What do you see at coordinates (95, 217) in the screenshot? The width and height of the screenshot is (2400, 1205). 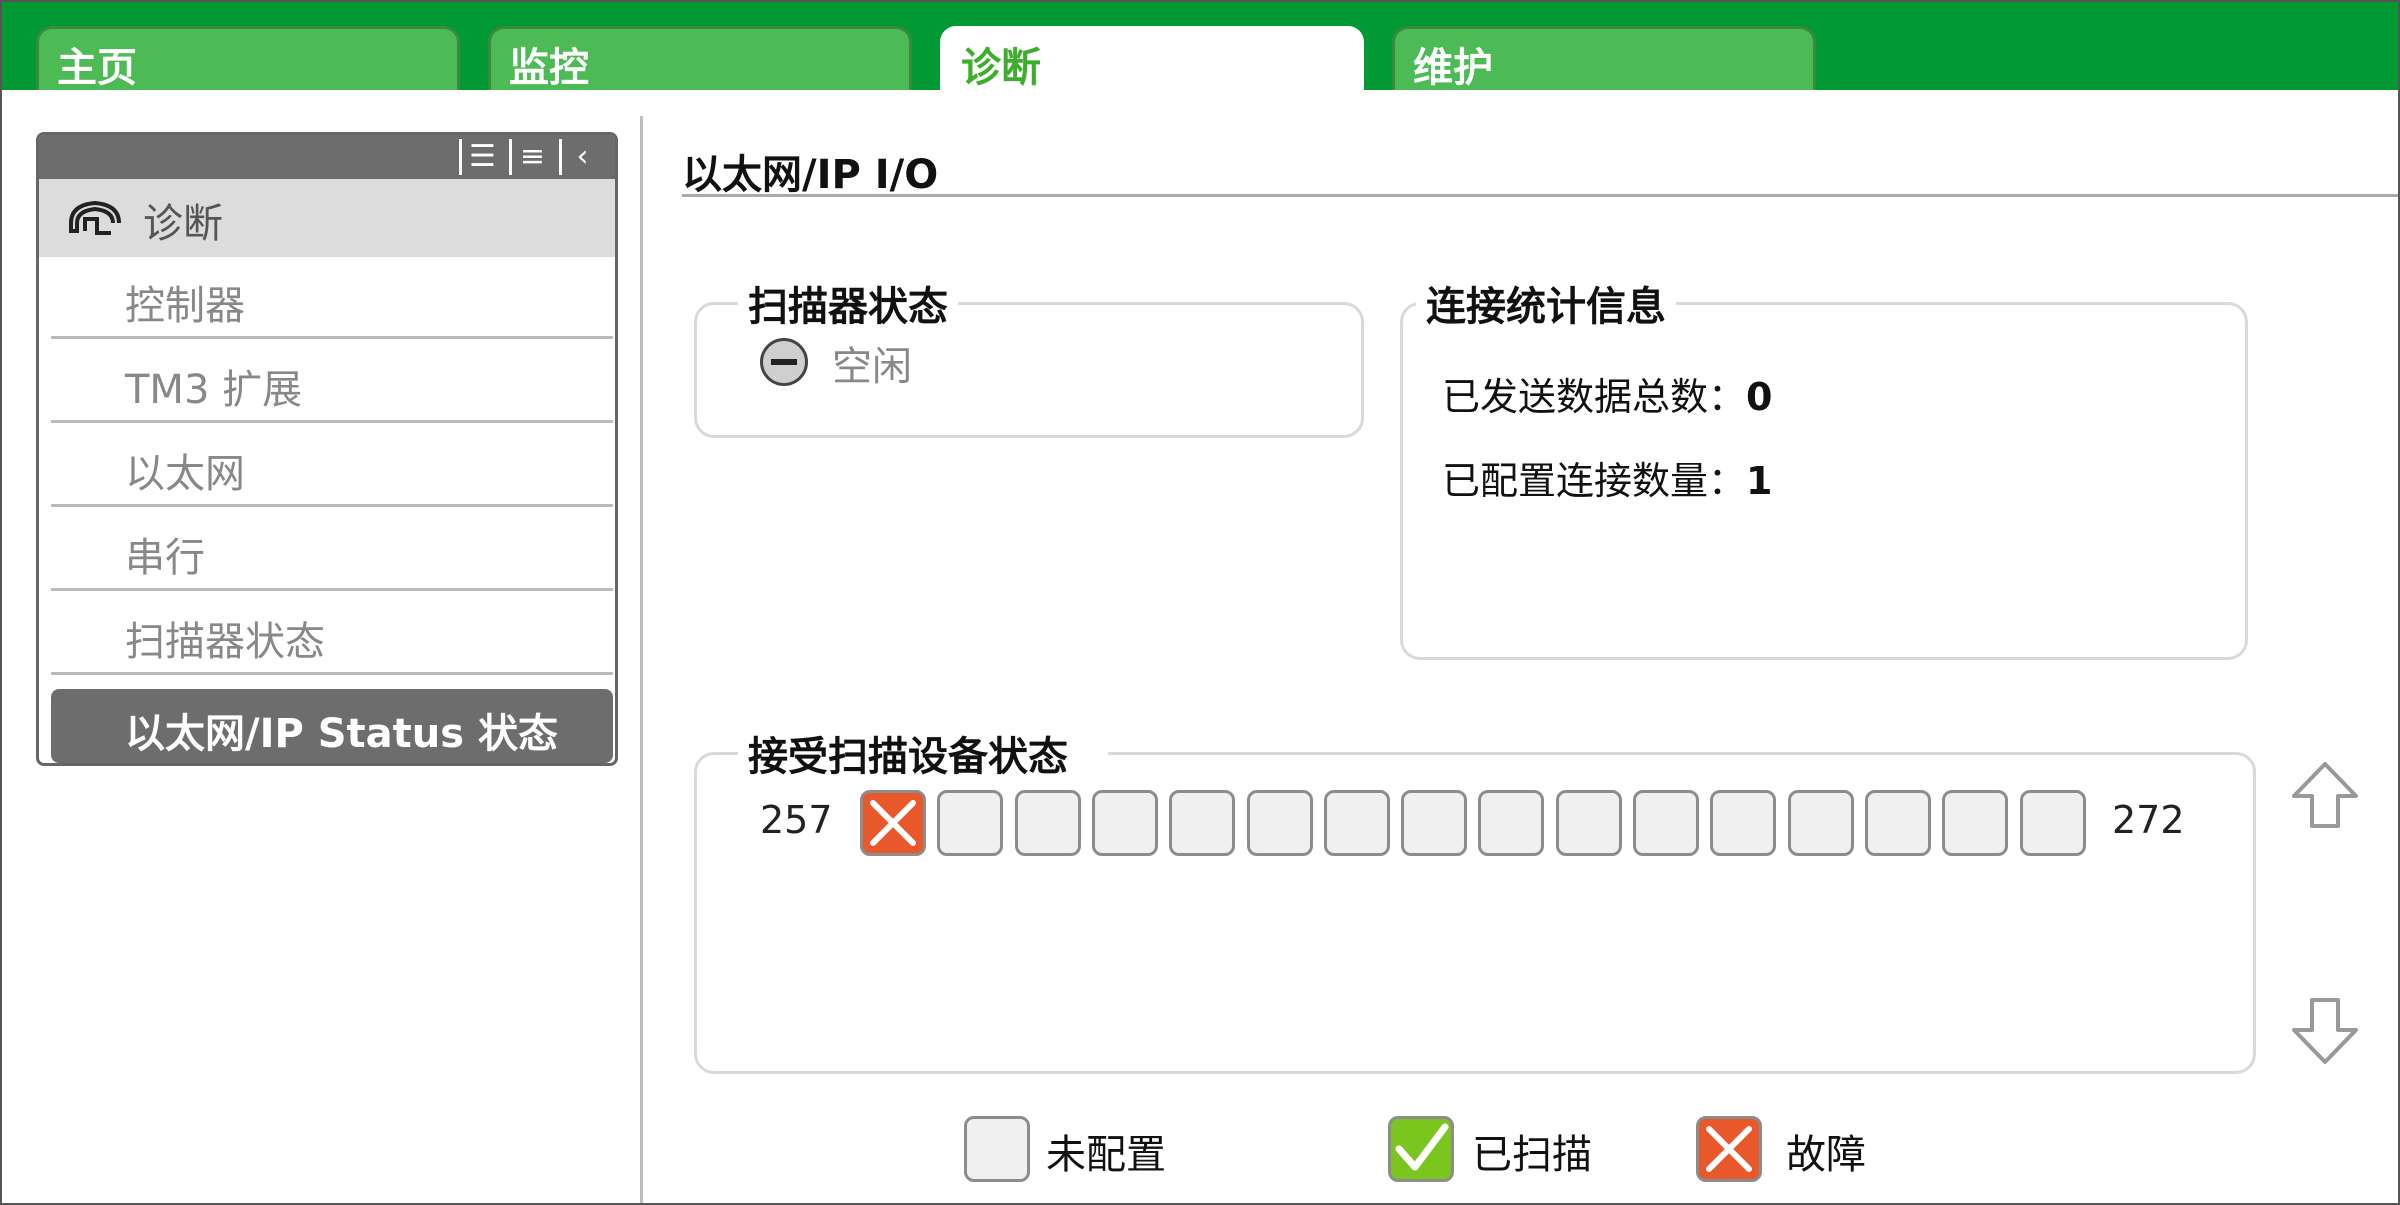 I see `diagnostics-icon` at bounding box center [95, 217].